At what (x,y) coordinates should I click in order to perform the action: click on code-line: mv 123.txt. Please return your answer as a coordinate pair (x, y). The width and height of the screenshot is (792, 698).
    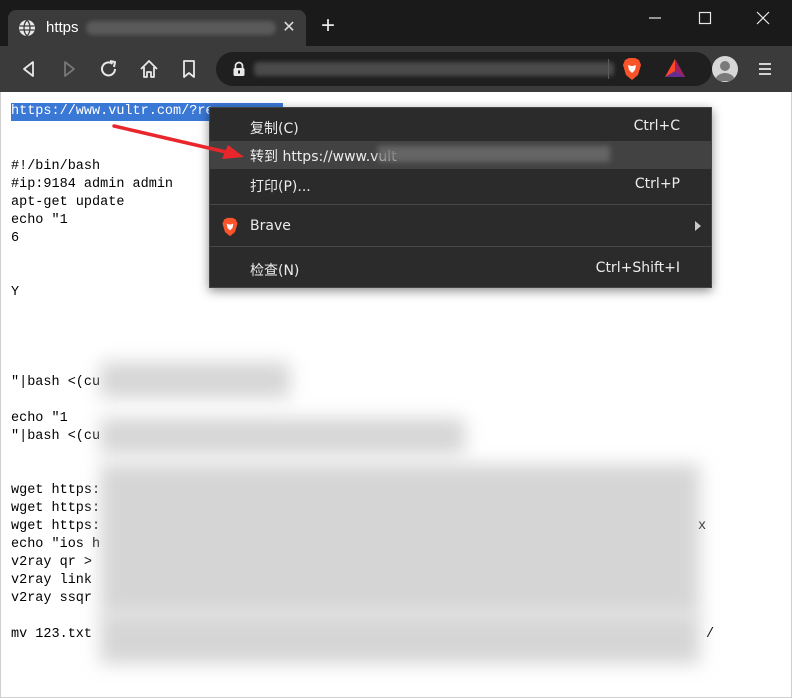
    Looking at the image, I should click on (52, 634).